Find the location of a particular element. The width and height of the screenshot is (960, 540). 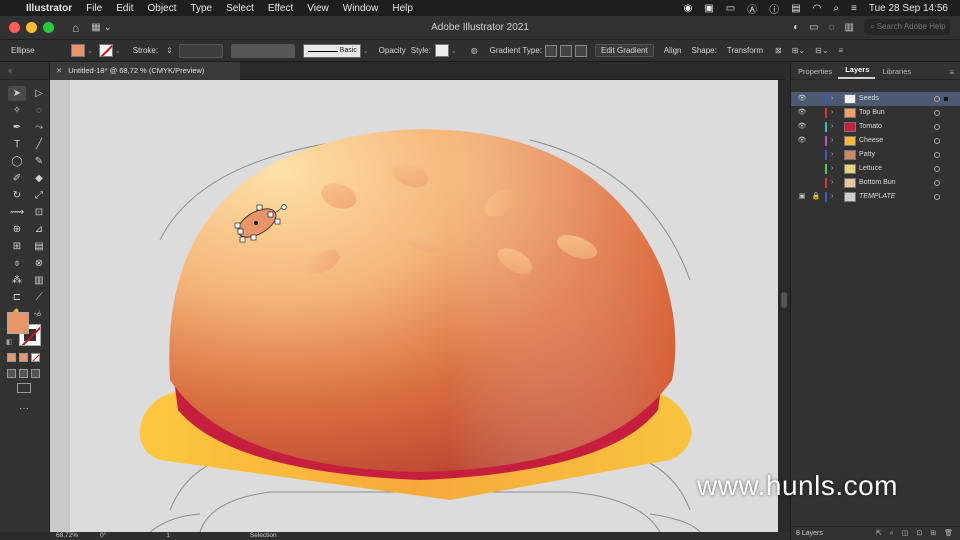

linear-gradient-icon is located at coordinates (551, 50).